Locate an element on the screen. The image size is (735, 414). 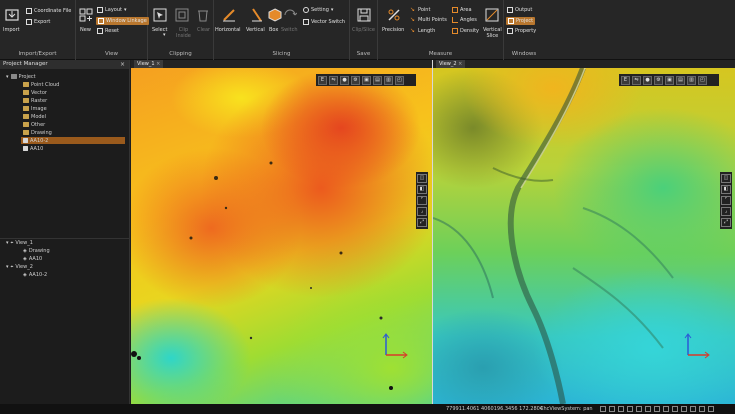
ortho-icon is located at coordinates (621, 409).